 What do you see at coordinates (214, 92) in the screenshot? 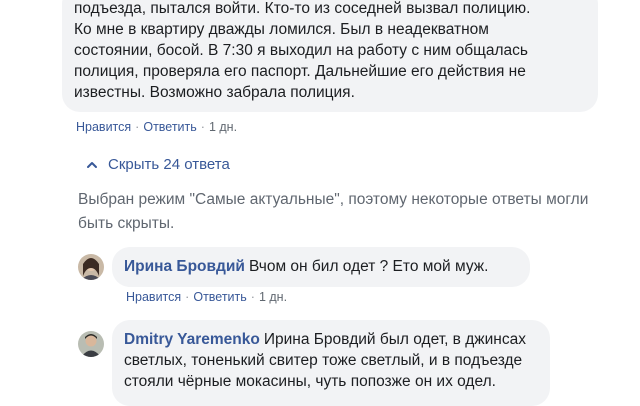
I see `comment-text-line: известны. Возможно забрала полиция.` at bounding box center [214, 92].